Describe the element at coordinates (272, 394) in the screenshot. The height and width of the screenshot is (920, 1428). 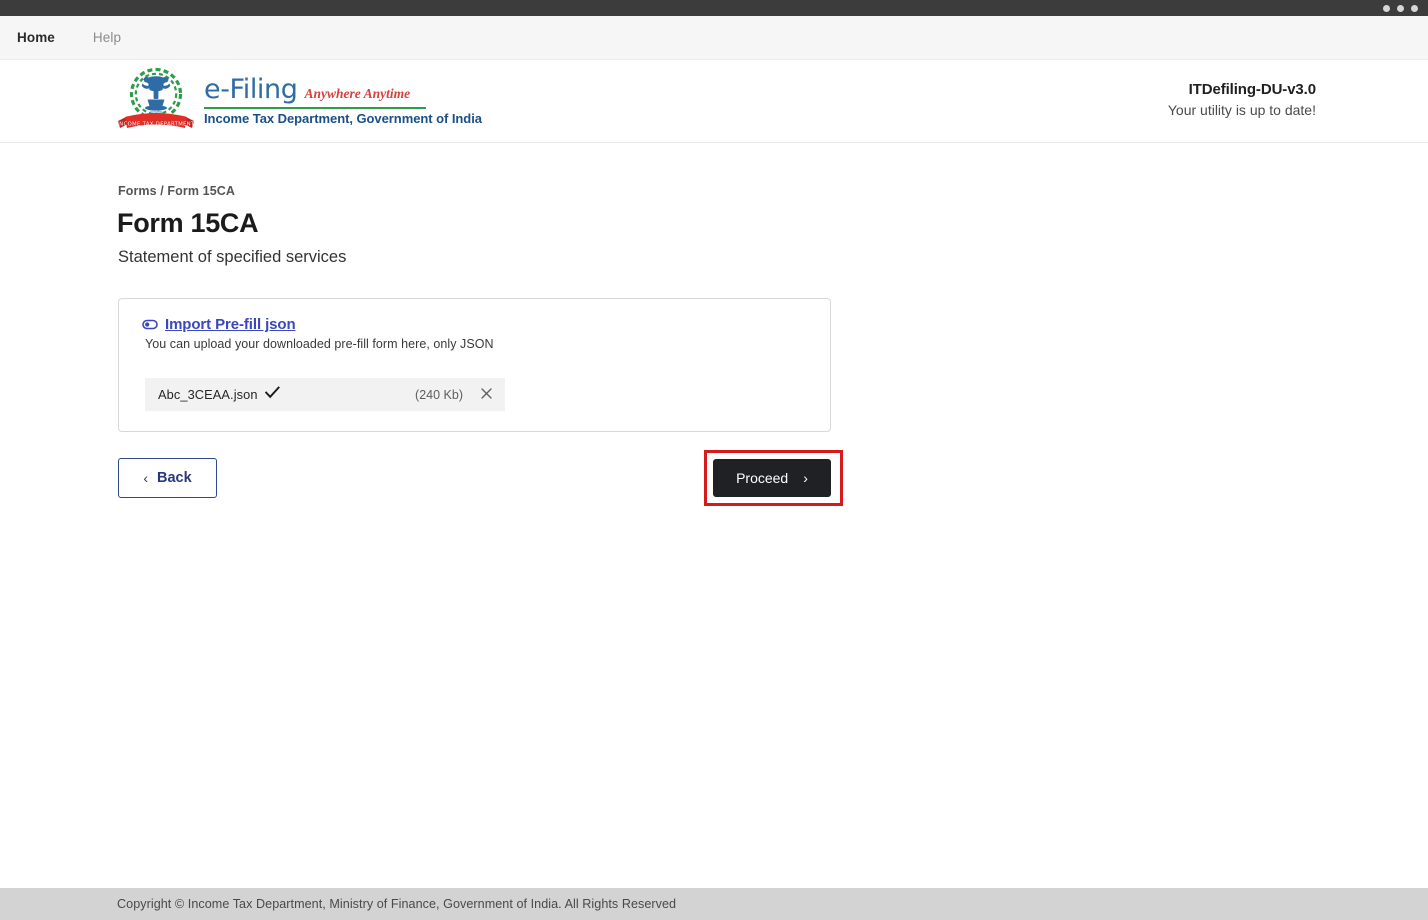
I see `check-icon` at that location.